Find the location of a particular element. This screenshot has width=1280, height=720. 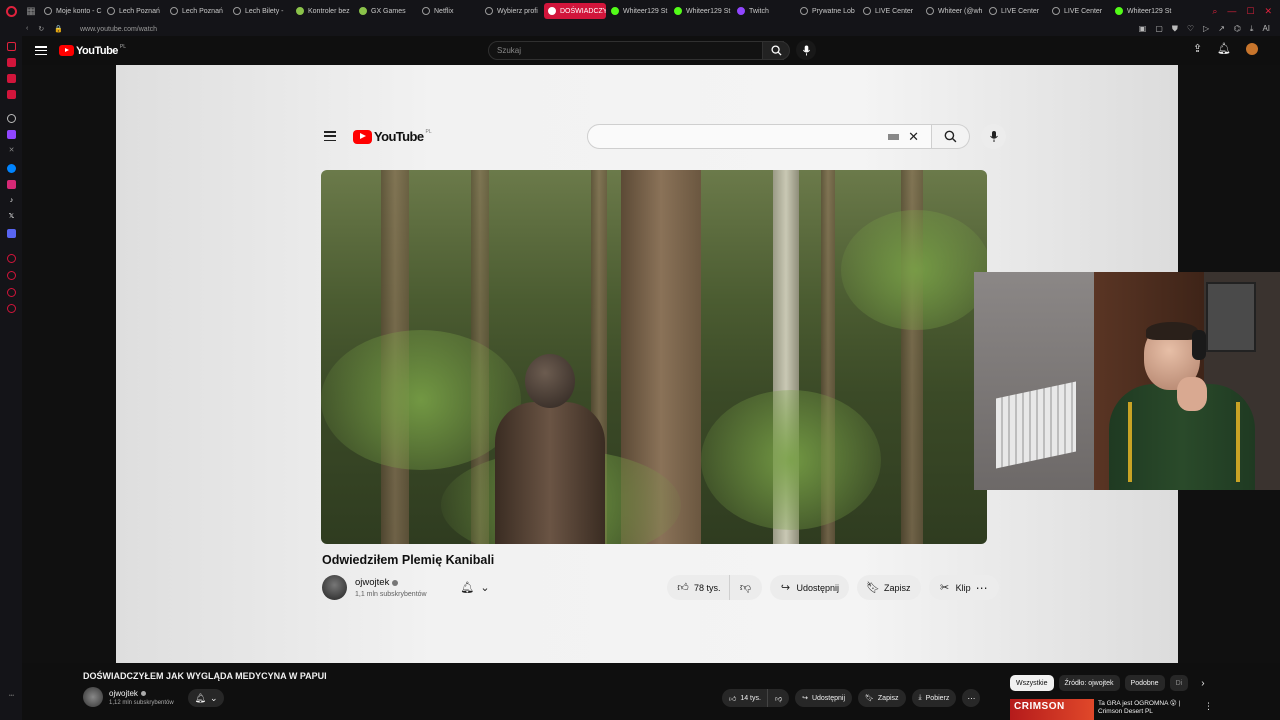

browser-tab: Prywatne Lob is located at coordinates (827, 11).